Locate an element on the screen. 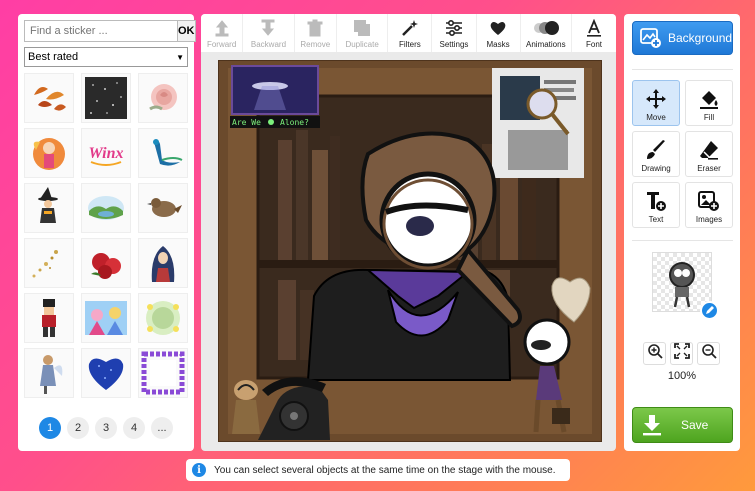 Image resolution: width=755 pixels, height=491 pixels. winx-fairy-sticker is located at coordinates (49, 154).